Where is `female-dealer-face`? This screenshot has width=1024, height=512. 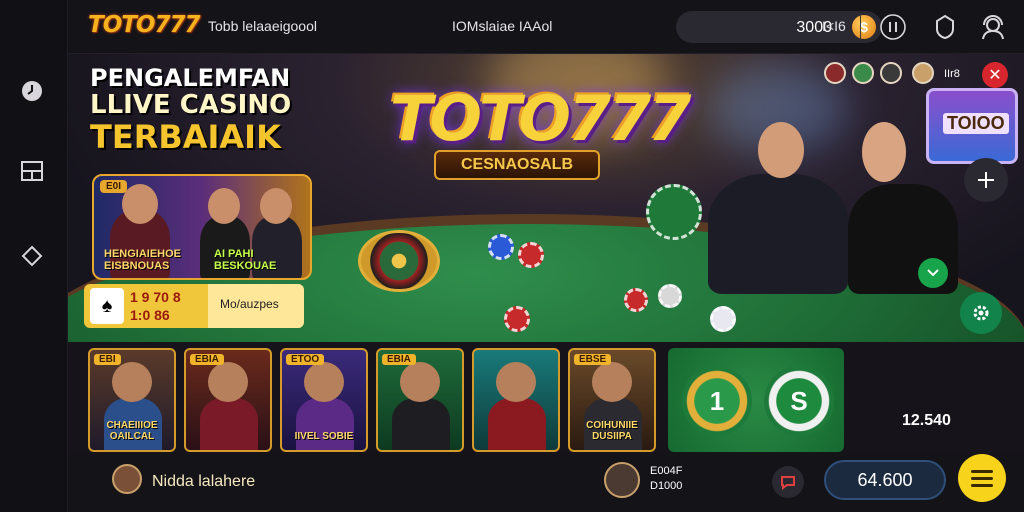
female-dealer-face is located at coordinates (884, 152).